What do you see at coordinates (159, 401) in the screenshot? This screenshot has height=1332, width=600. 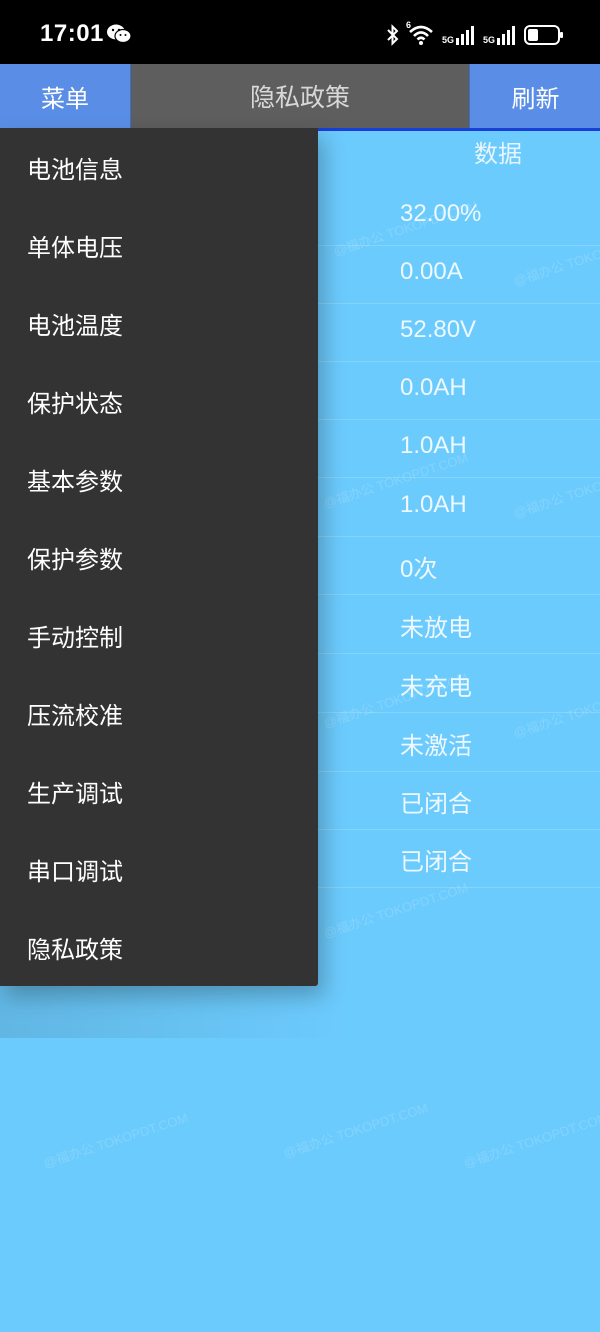 I see `drawer-item-protection-status: 保护状态` at bounding box center [159, 401].